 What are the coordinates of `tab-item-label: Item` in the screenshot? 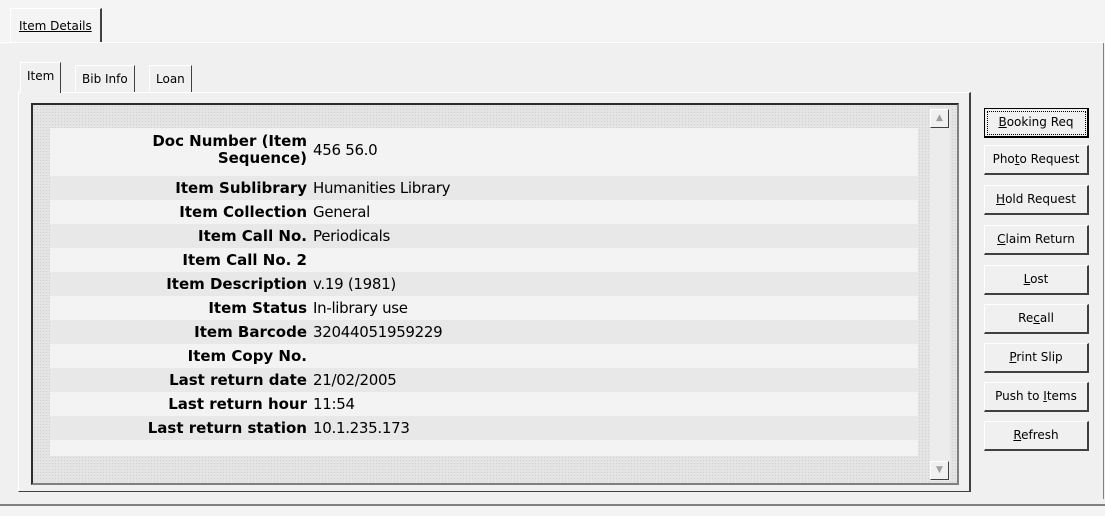 It's located at (41, 76).